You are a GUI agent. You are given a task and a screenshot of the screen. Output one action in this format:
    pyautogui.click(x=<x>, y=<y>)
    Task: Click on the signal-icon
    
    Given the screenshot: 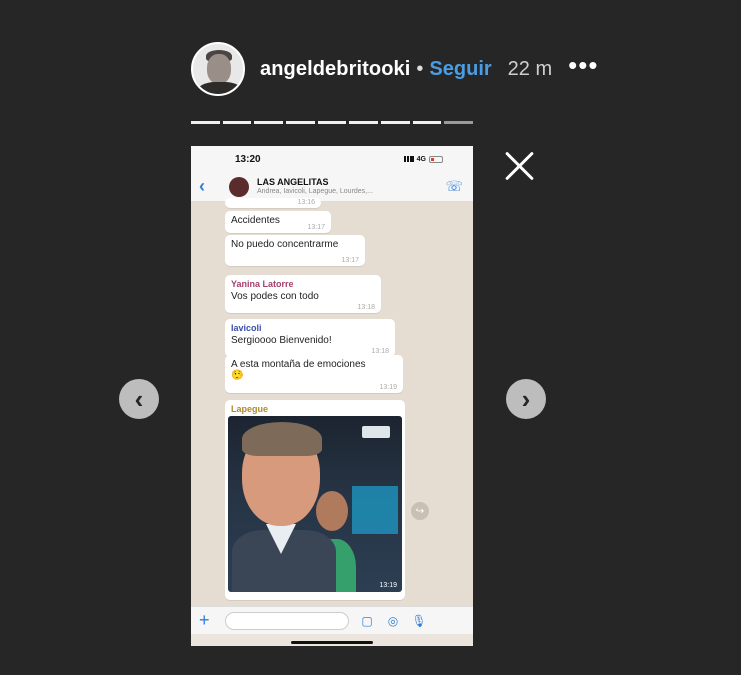 What is the action you would take?
    pyautogui.click(x=408, y=159)
    